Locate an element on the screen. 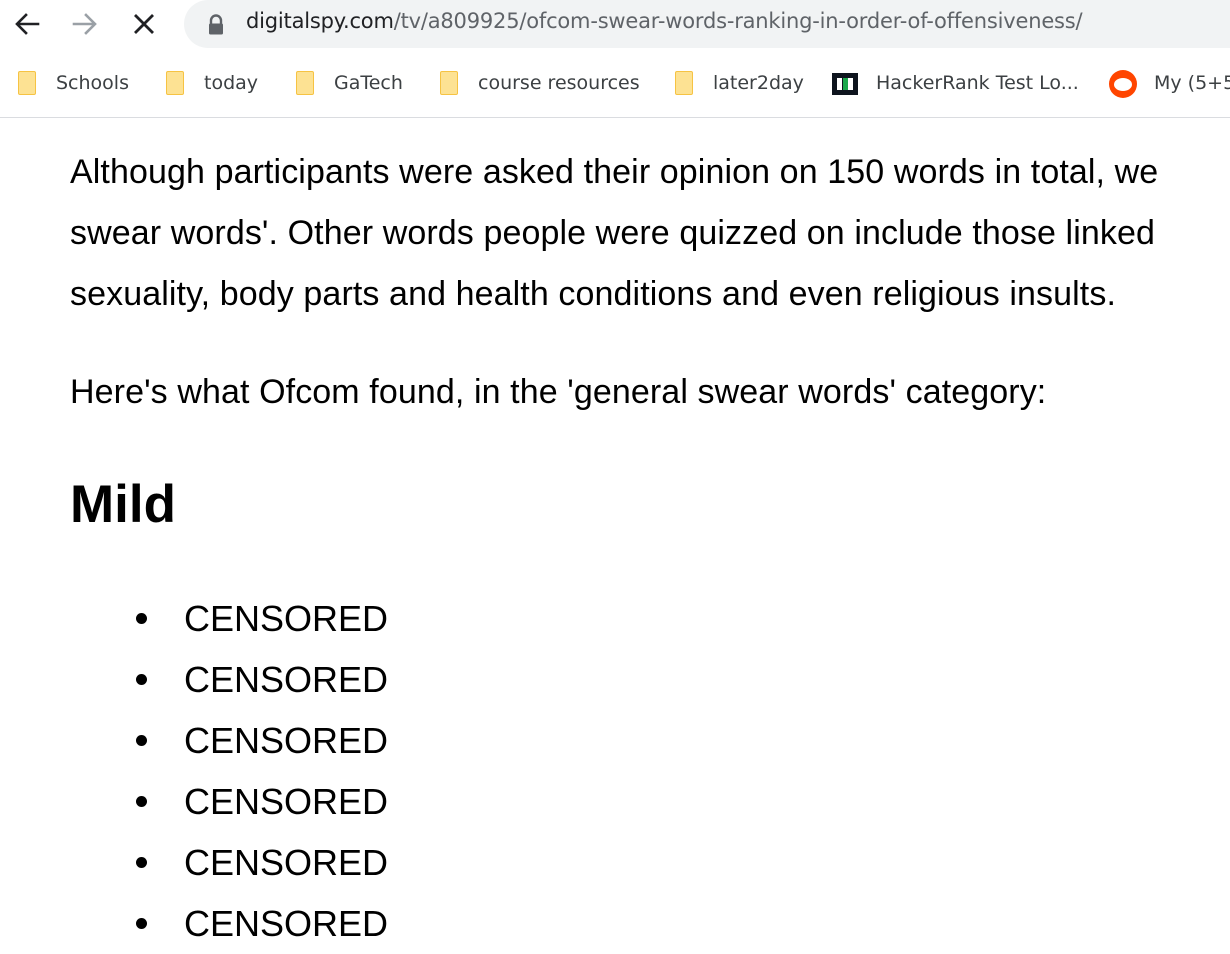 Image resolution: width=1230 pixels, height=954 pixels. bookmark-label: My (5+5 is located at coordinates (1192, 83).